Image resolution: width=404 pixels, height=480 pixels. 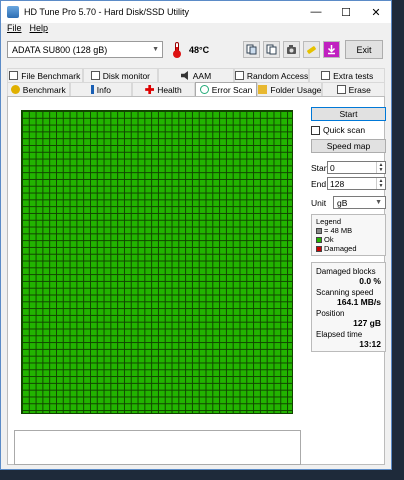 What do you see at coordinates (376, 12) in the screenshot?
I see `close-button: ✕` at bounding box center [376, 12].